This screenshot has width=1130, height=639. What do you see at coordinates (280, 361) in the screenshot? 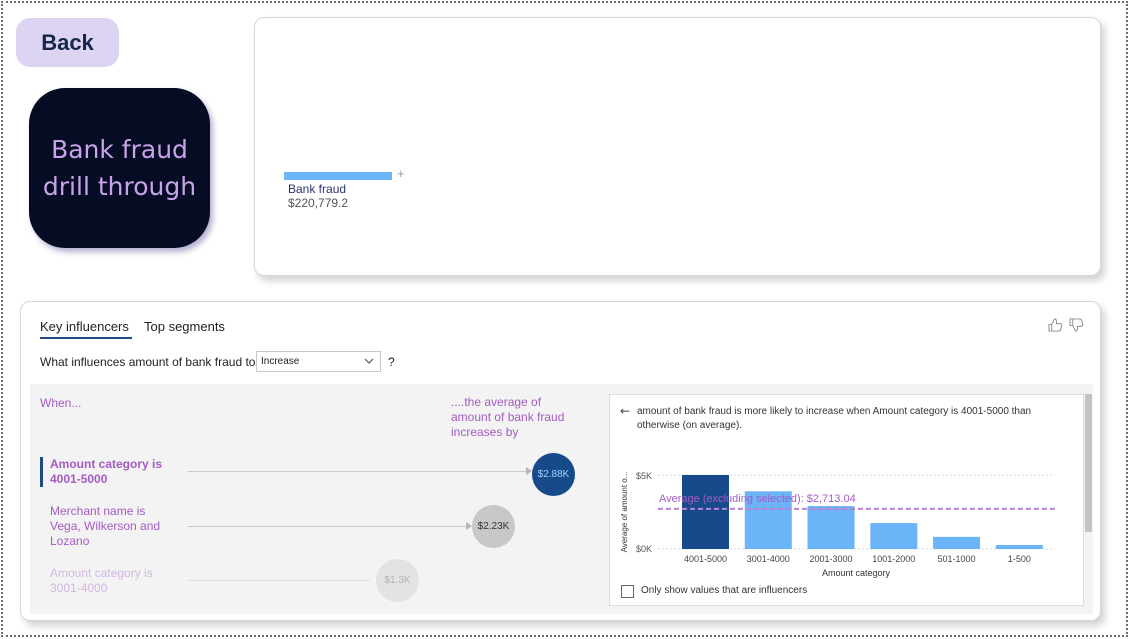
I see `dropdown-value: Increase` at bounding box center [280, 361].